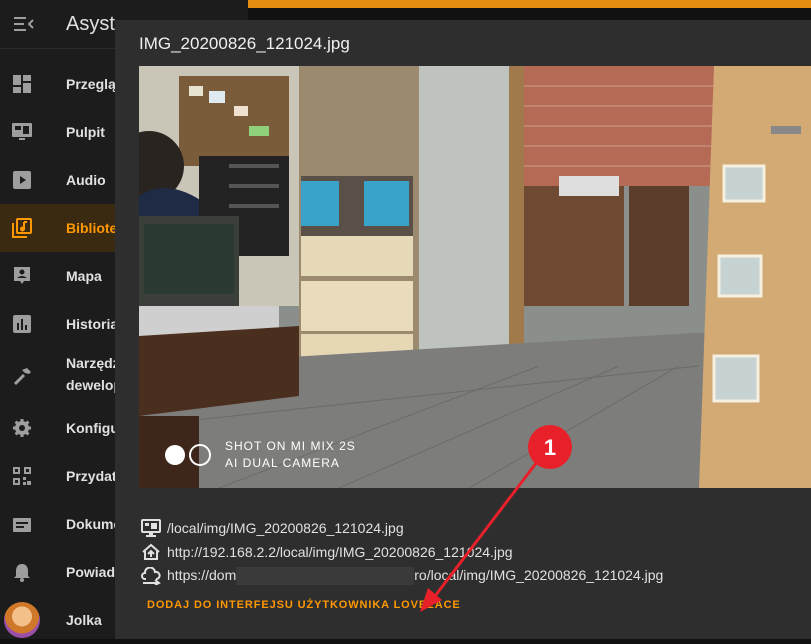 The width and height of the screenshot is (811, 644). I want to click on watermark-line-1: SHOT ON MI MIX 2S, so click(290, 446).